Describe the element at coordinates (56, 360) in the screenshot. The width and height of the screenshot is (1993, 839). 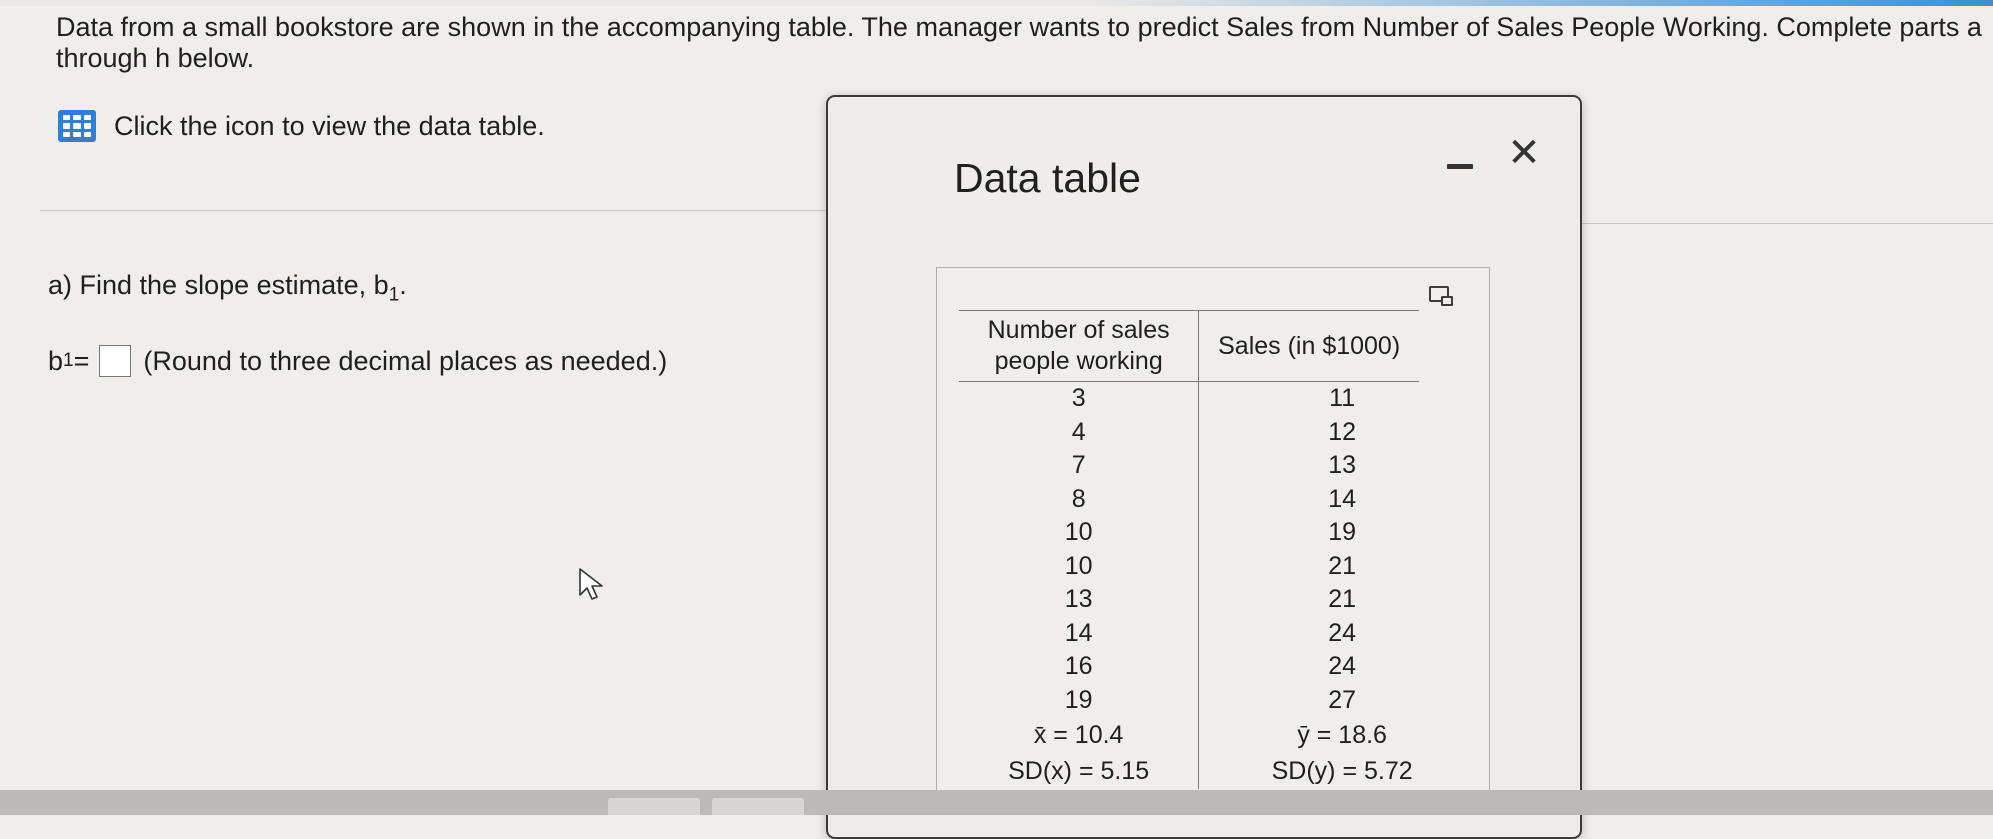
I see `answer-variable: b` at that location.